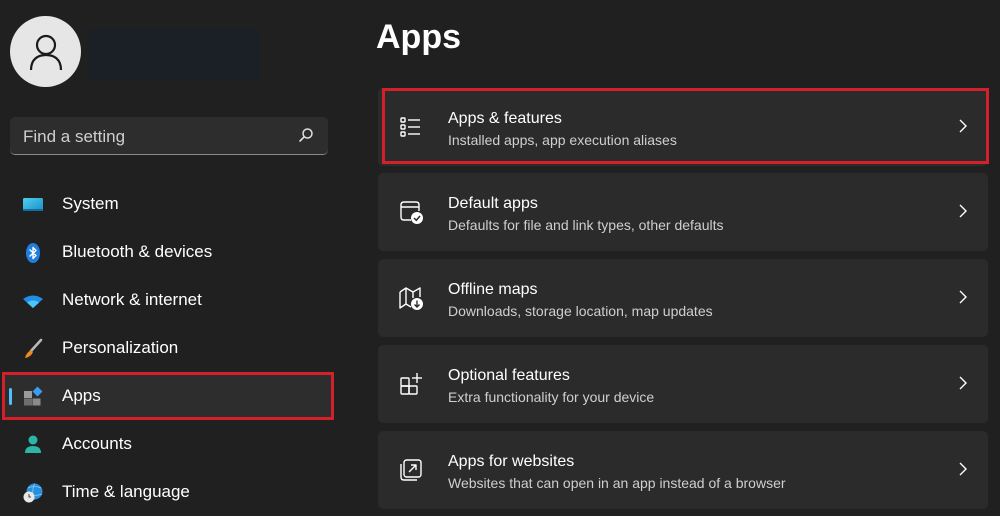 The width and height of the screenshot is (1000, 516). Describe the element at coordinates (168, 204) in the screenshot. I see `sidebar-item-system: System` at that location.